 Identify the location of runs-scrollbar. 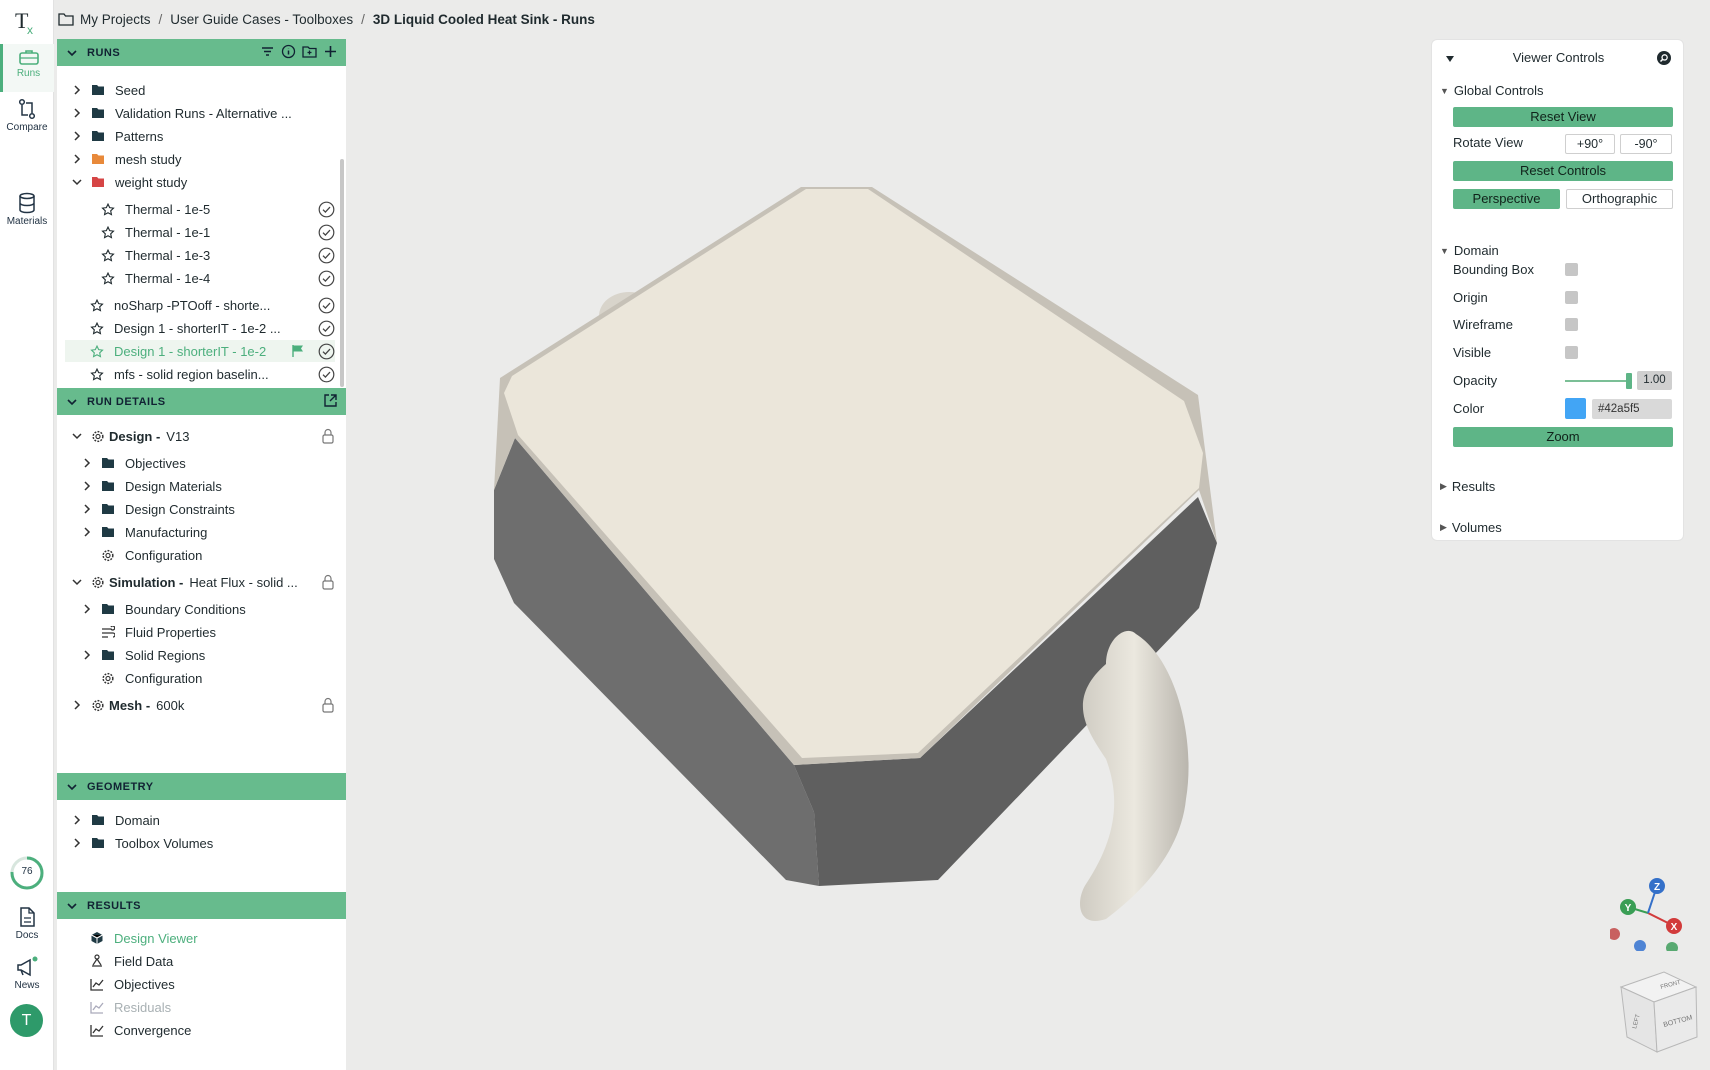
(342, 273).